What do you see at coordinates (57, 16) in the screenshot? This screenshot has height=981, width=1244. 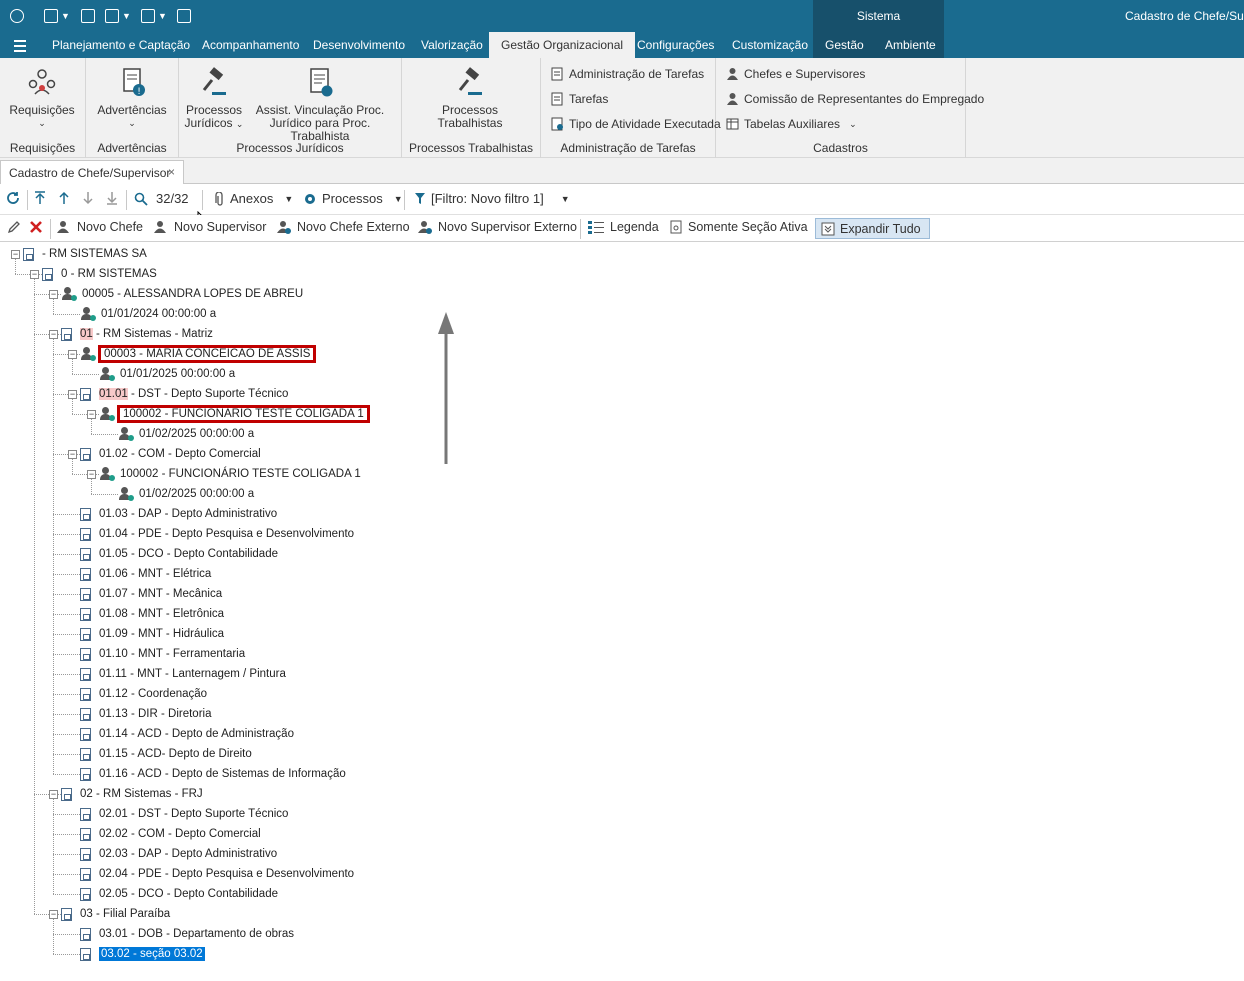 I see `org-chart-menu: ▼` at bounding box center [57, 16].